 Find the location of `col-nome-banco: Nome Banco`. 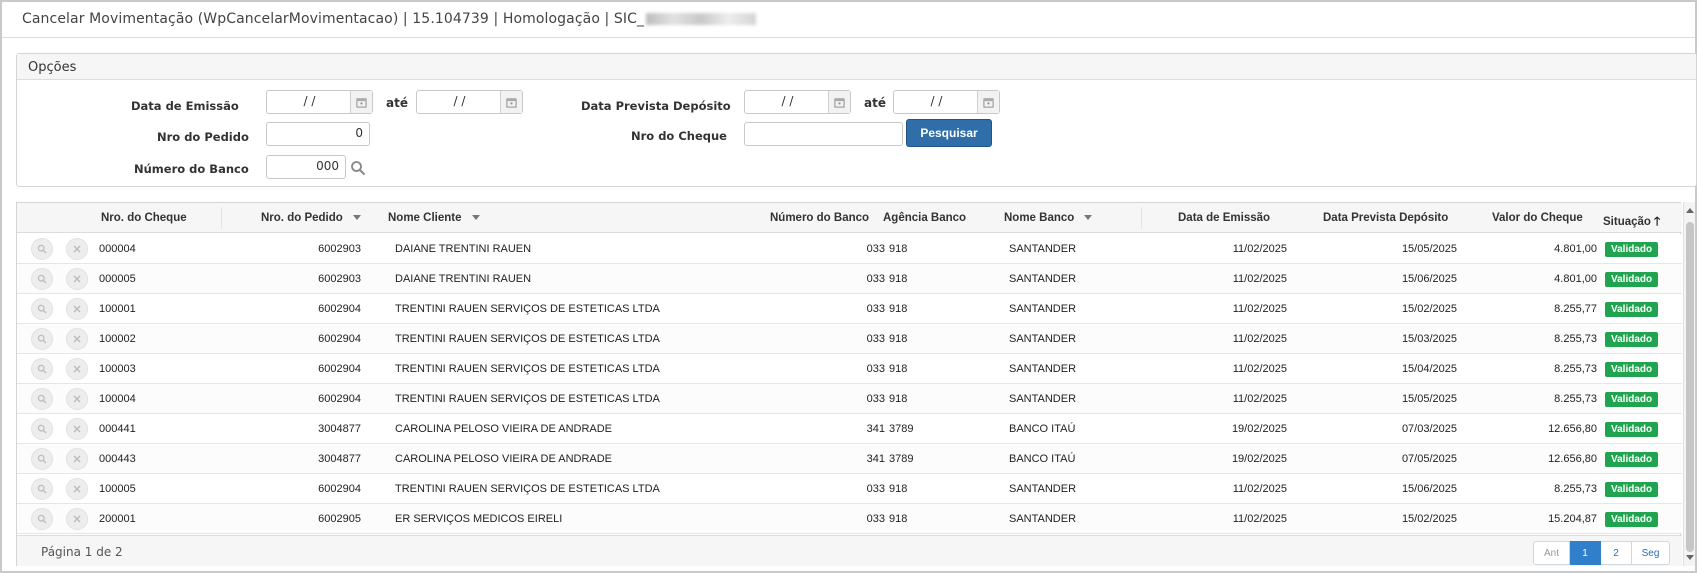

col-nome-banco: Nome Banco is located at coordinates (1048, 218).